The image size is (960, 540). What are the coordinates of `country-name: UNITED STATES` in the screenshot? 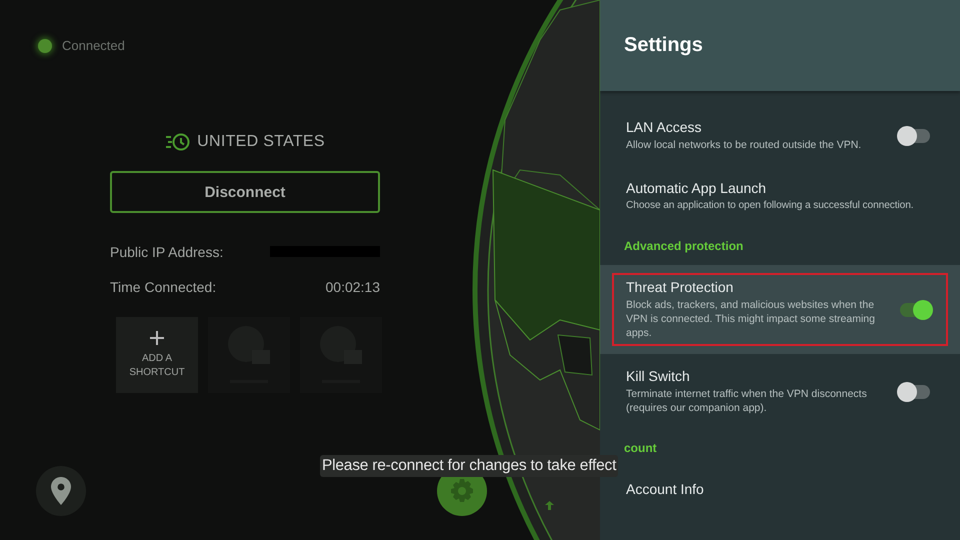 It's located at (261, 142).